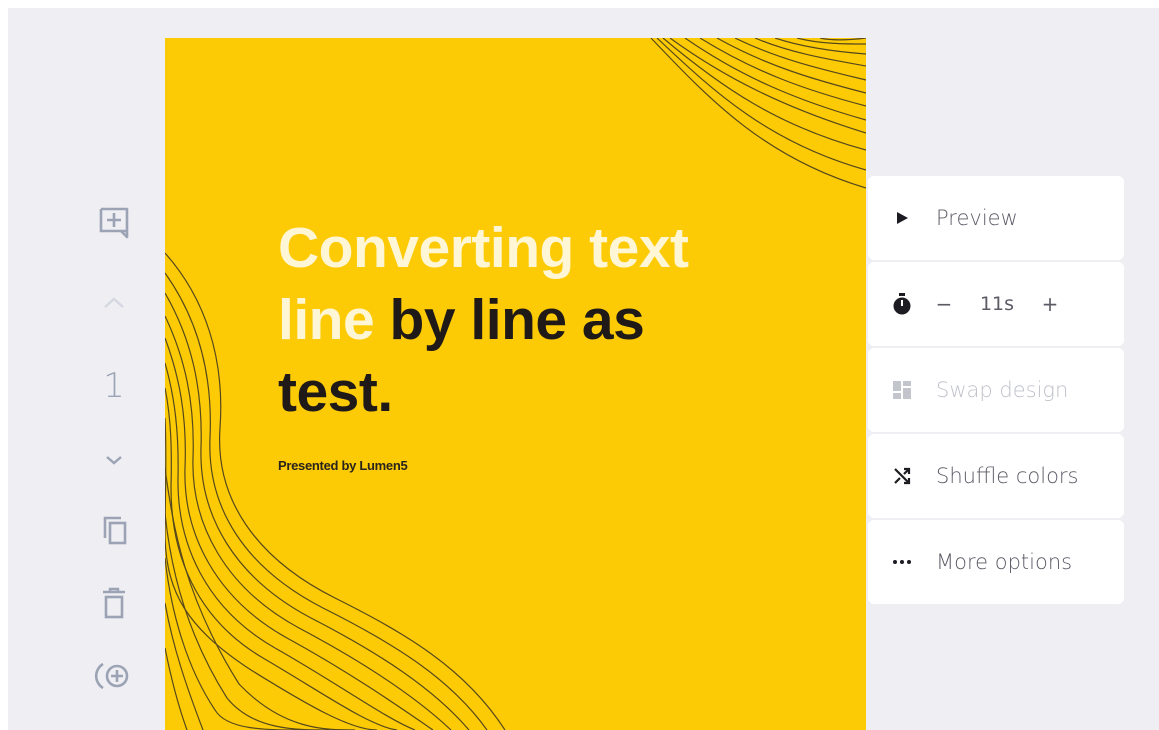 This screenshot has height=730, width=1159. I want to click on shuffle-colors-button: Shuffle colors, so click(996, 476).